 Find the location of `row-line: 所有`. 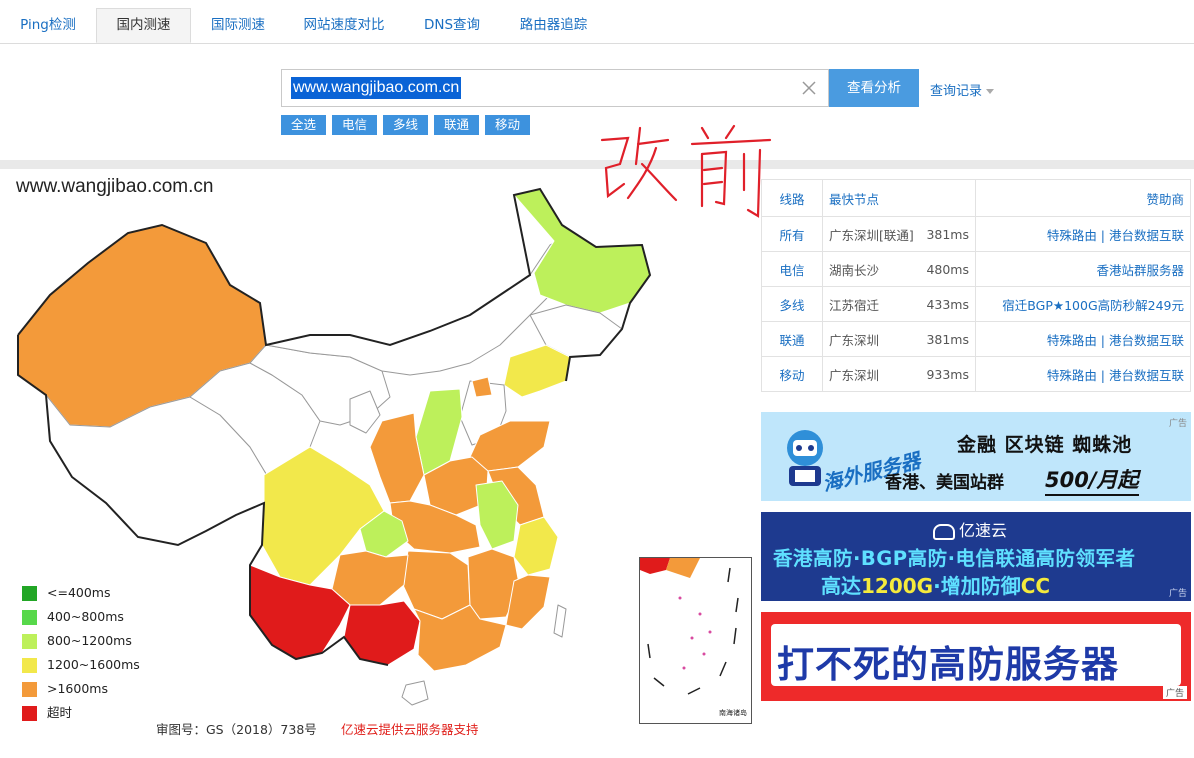

row-line: 所有 is located at coordinates (792, 234).